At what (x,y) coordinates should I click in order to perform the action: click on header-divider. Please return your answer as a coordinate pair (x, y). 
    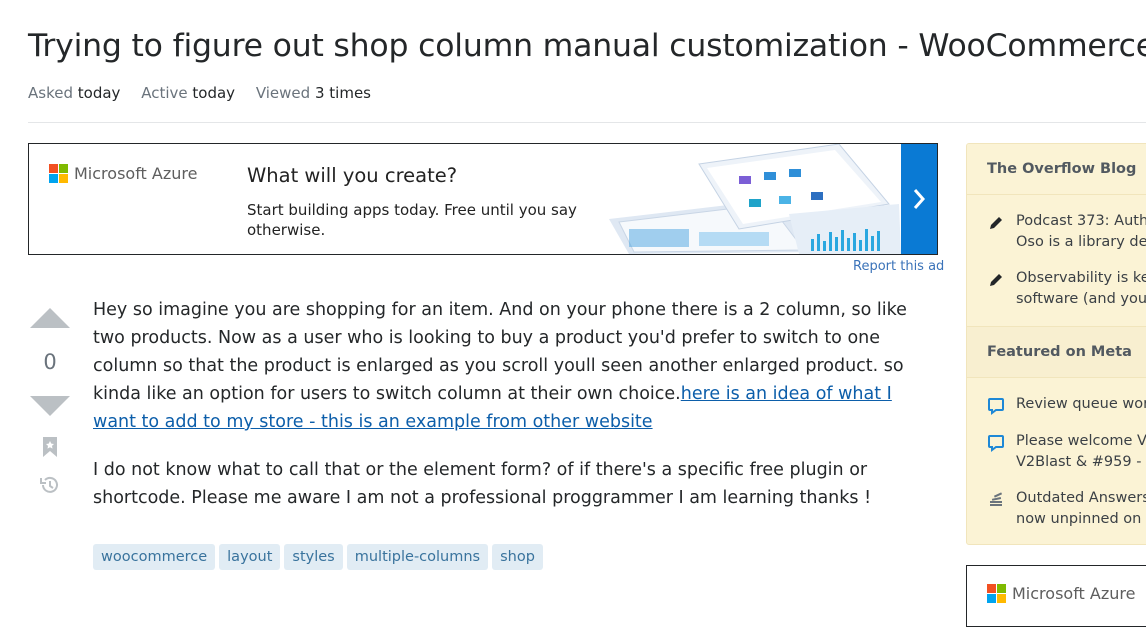
    Looking at the image, I should click on (587, 122).